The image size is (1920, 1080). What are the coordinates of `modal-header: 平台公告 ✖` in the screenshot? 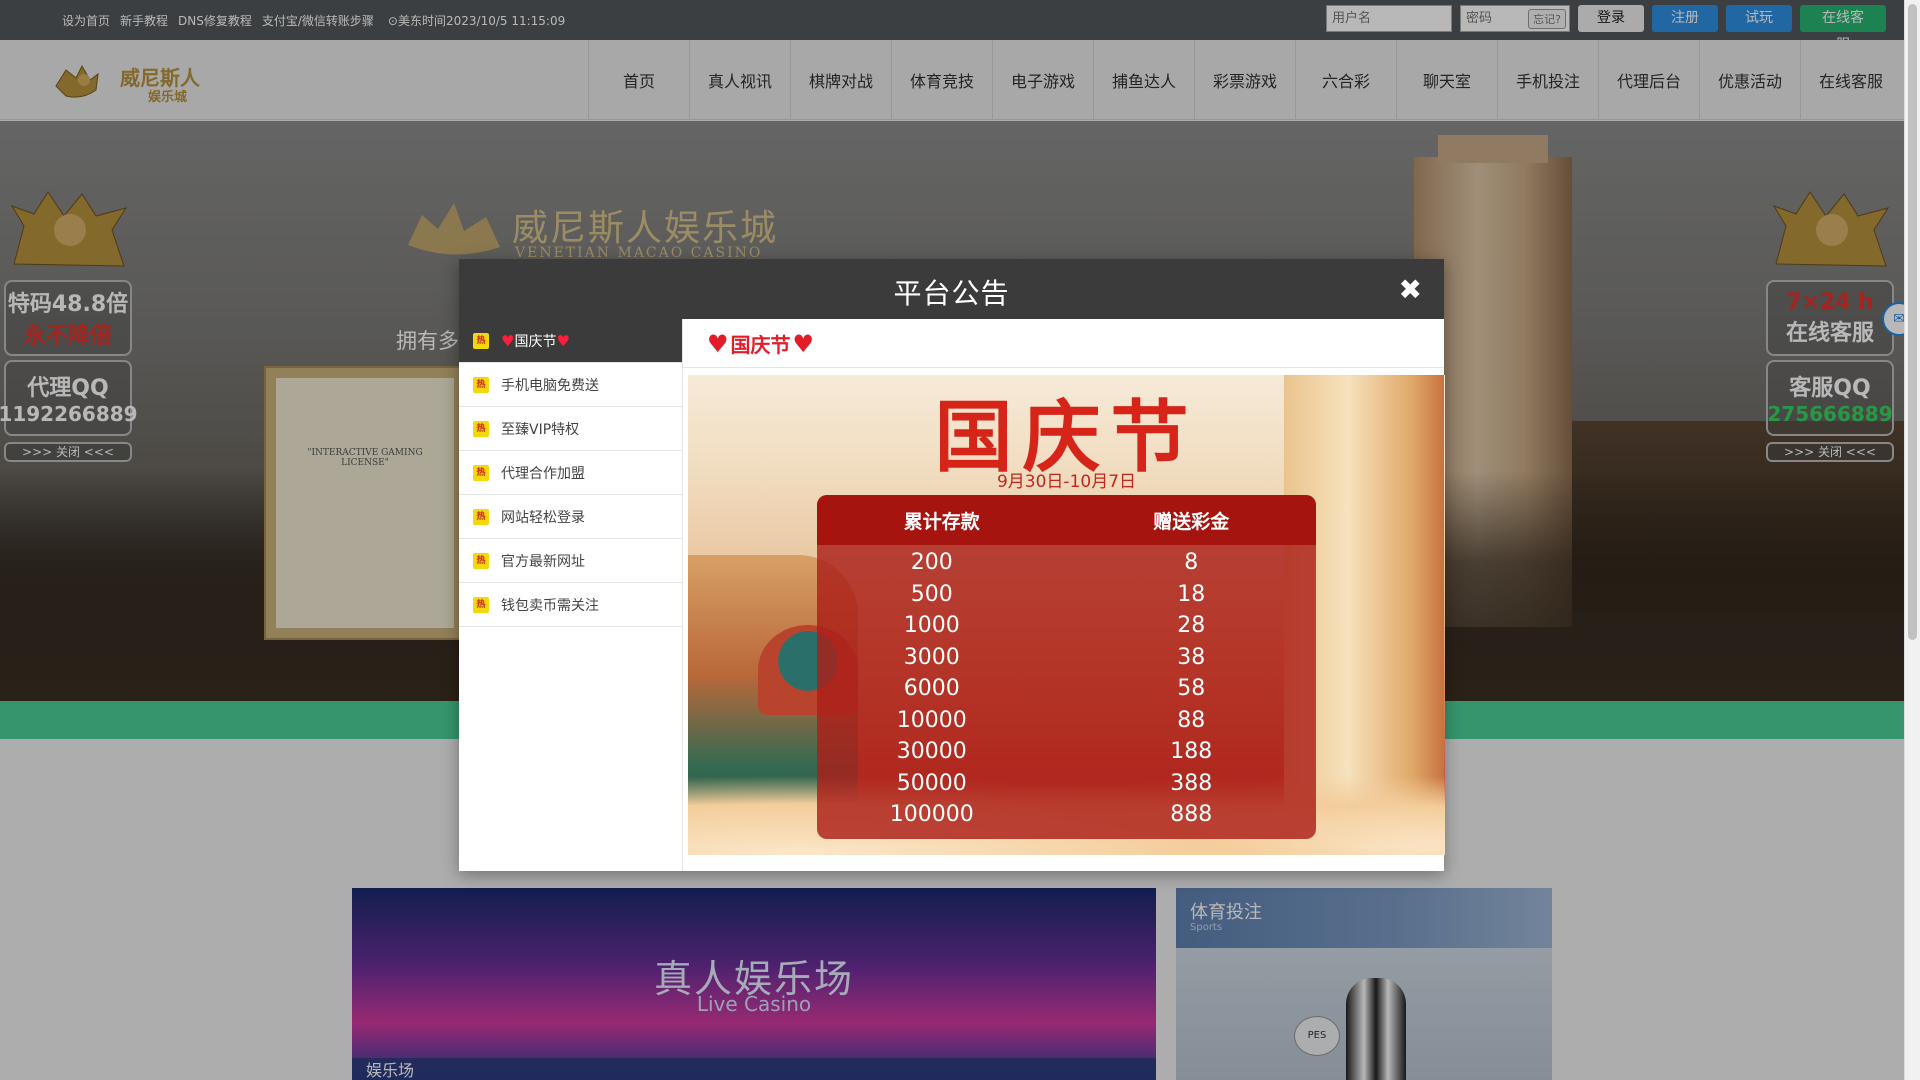 It's located at (951, 289).